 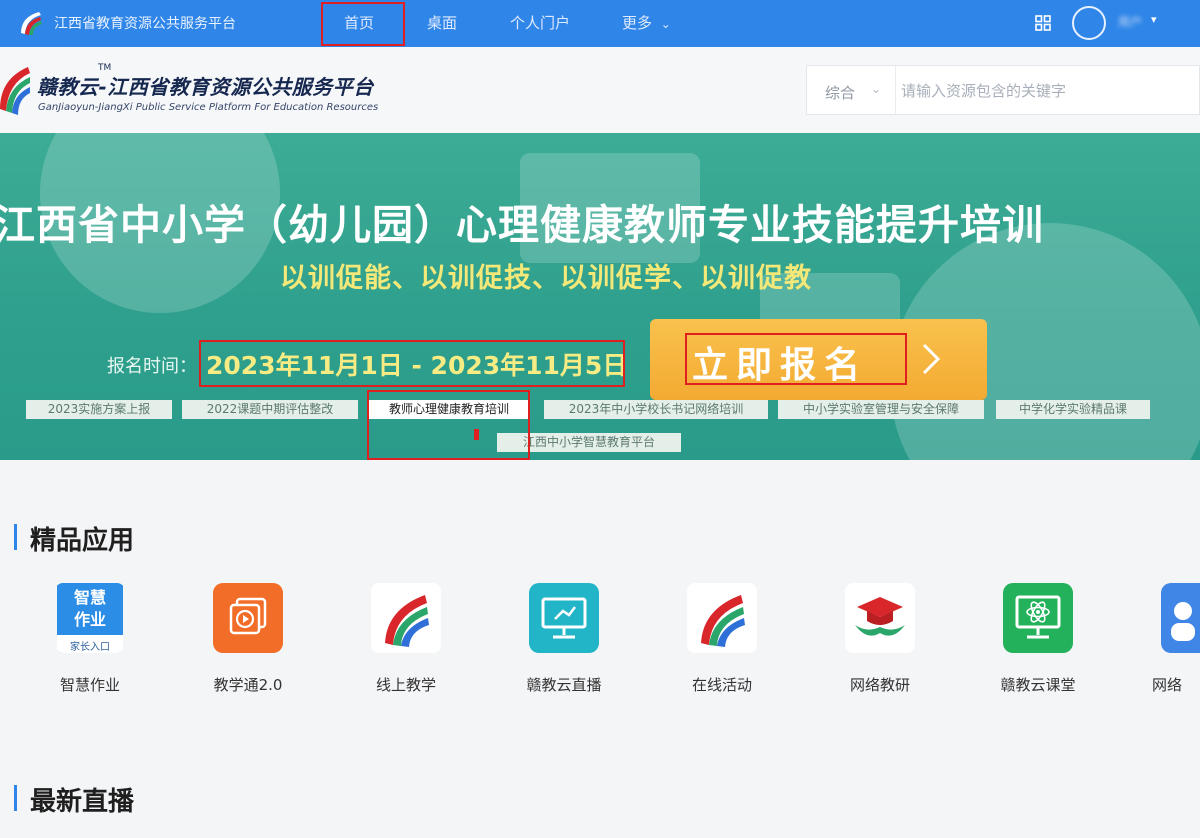 What do you see at coordinates (405, 685) in the screenshot?
I see `app-label: 线上教学` at bounding box center [405, 685].